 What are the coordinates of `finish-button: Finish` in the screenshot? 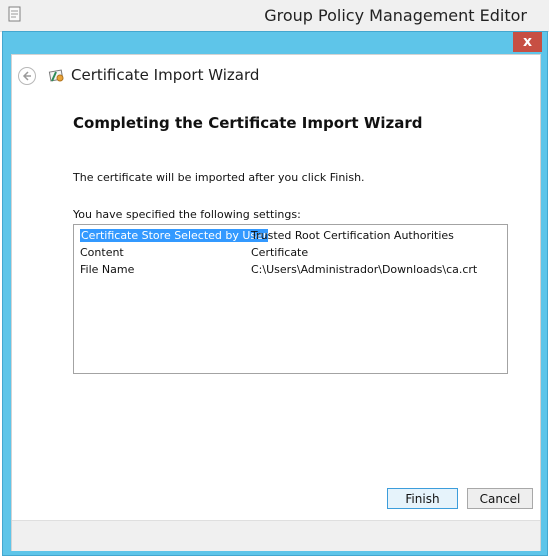 It's located at (422, 498).